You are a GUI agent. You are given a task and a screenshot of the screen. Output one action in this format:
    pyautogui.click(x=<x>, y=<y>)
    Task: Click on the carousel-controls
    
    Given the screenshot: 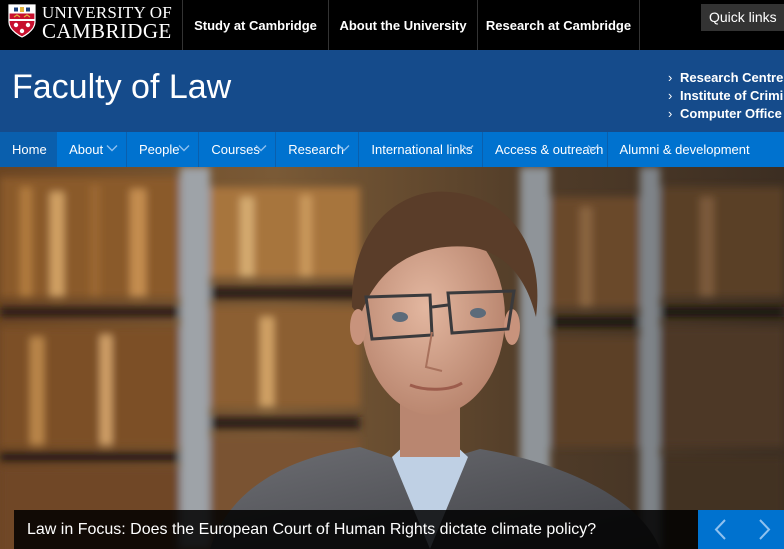 What is the action you would take?
    pyautogui.click(x=741, y=529)
    